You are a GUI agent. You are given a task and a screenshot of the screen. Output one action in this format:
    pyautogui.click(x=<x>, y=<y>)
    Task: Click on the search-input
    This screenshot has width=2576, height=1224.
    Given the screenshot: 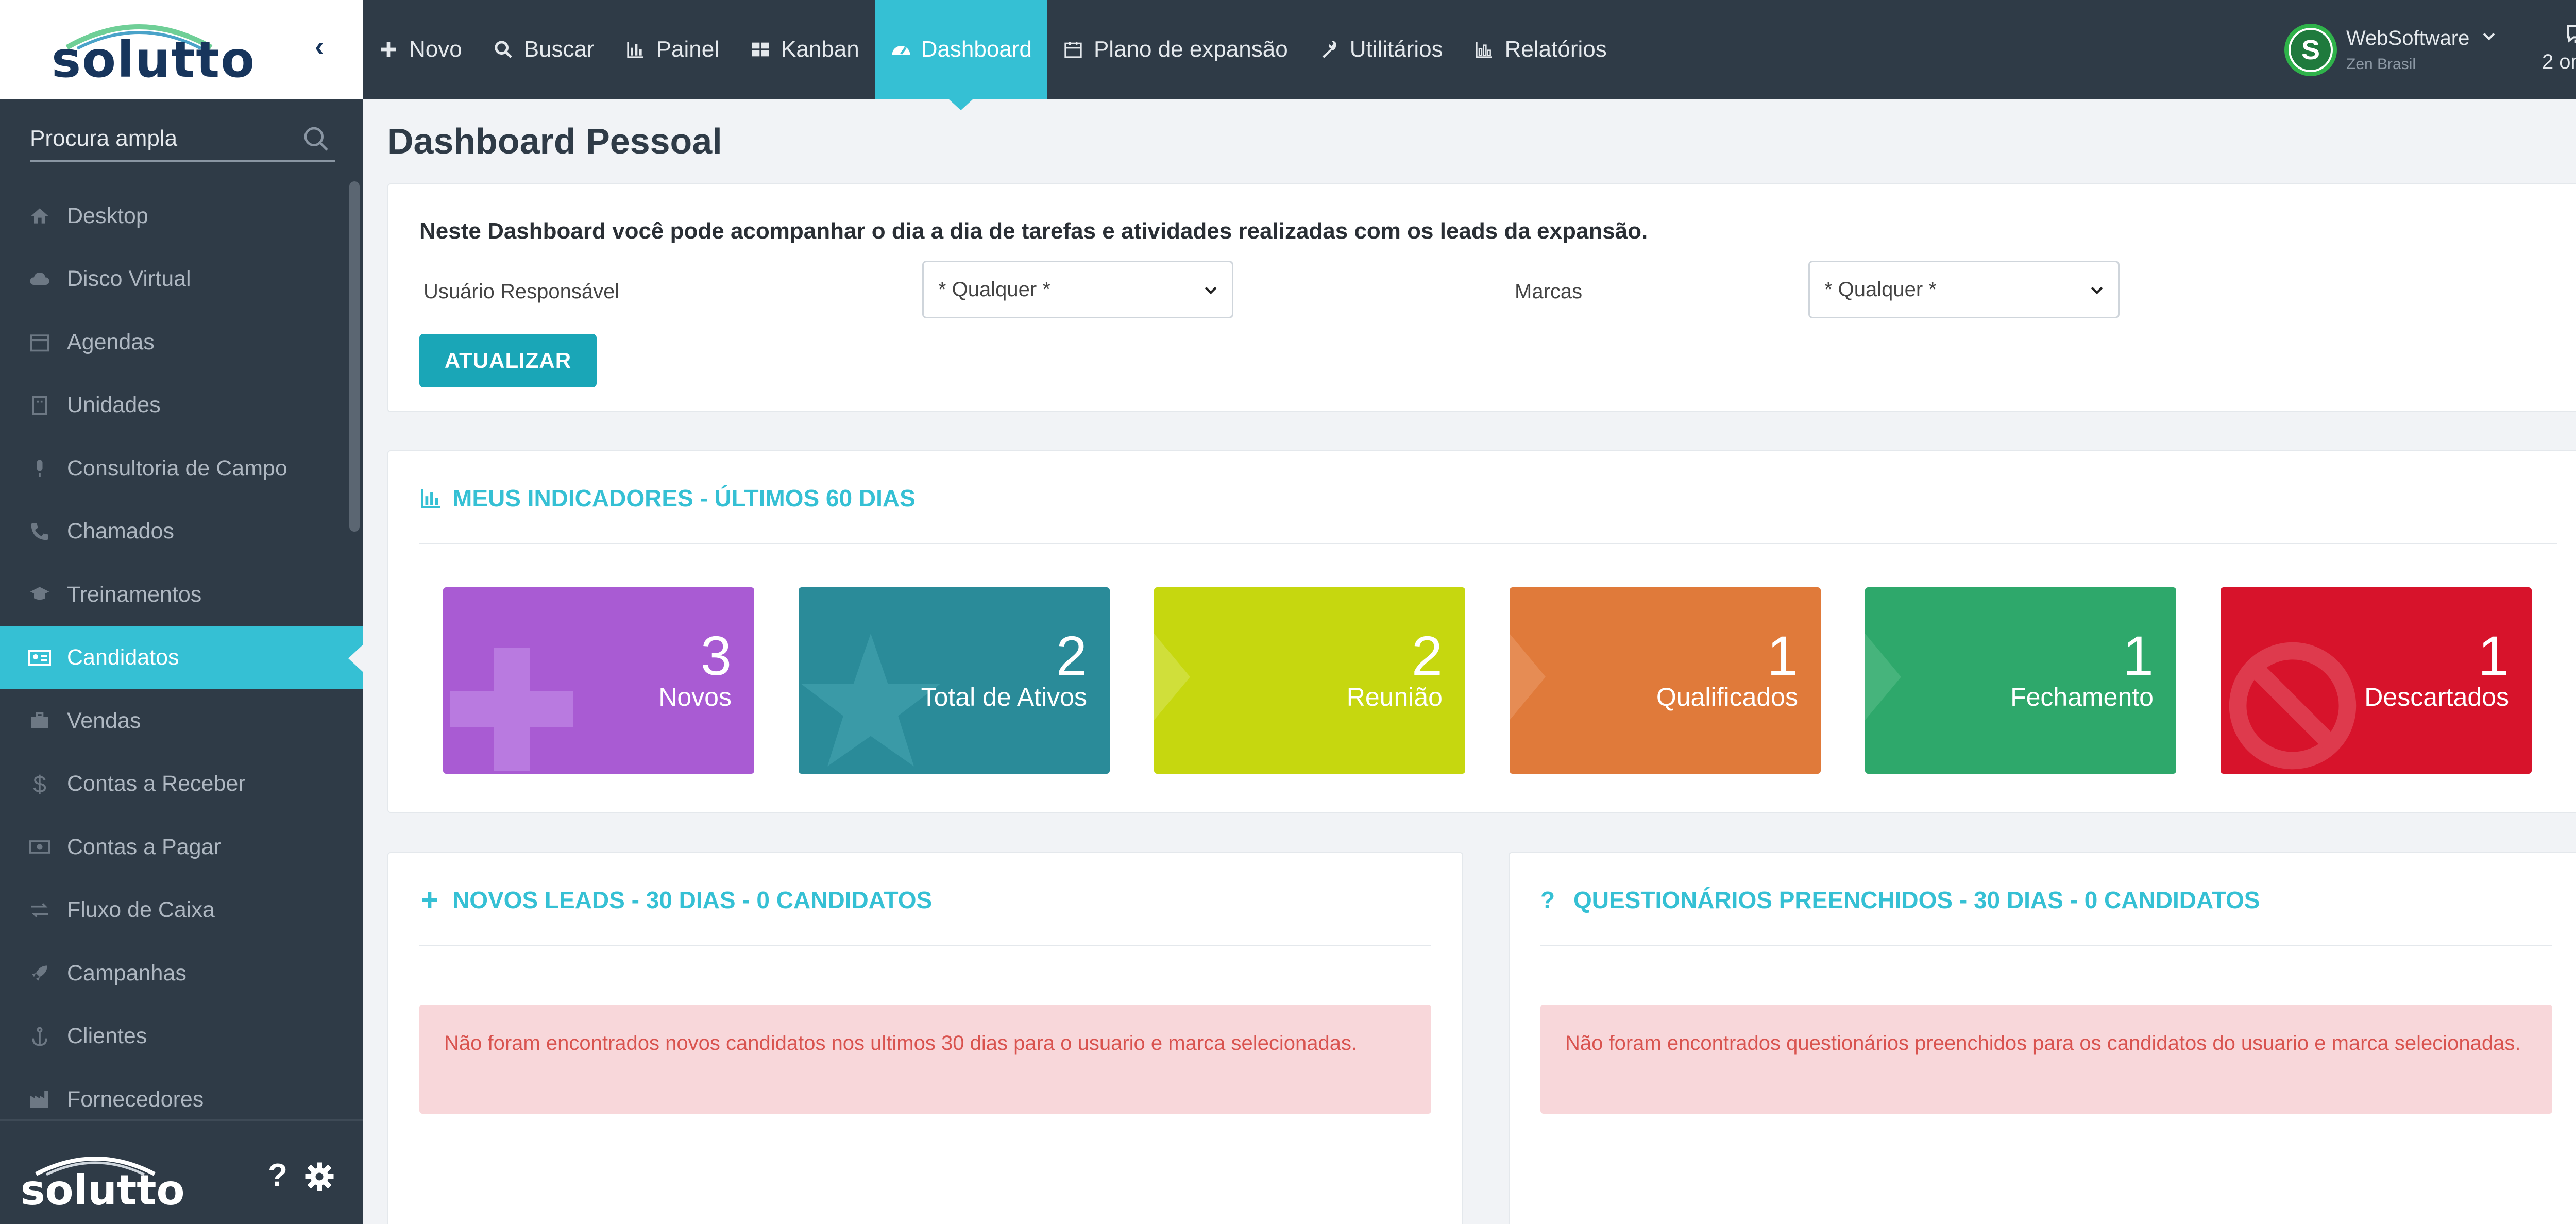 What is the action you would take?
    pyautogui.click(x=164, y=139)
    